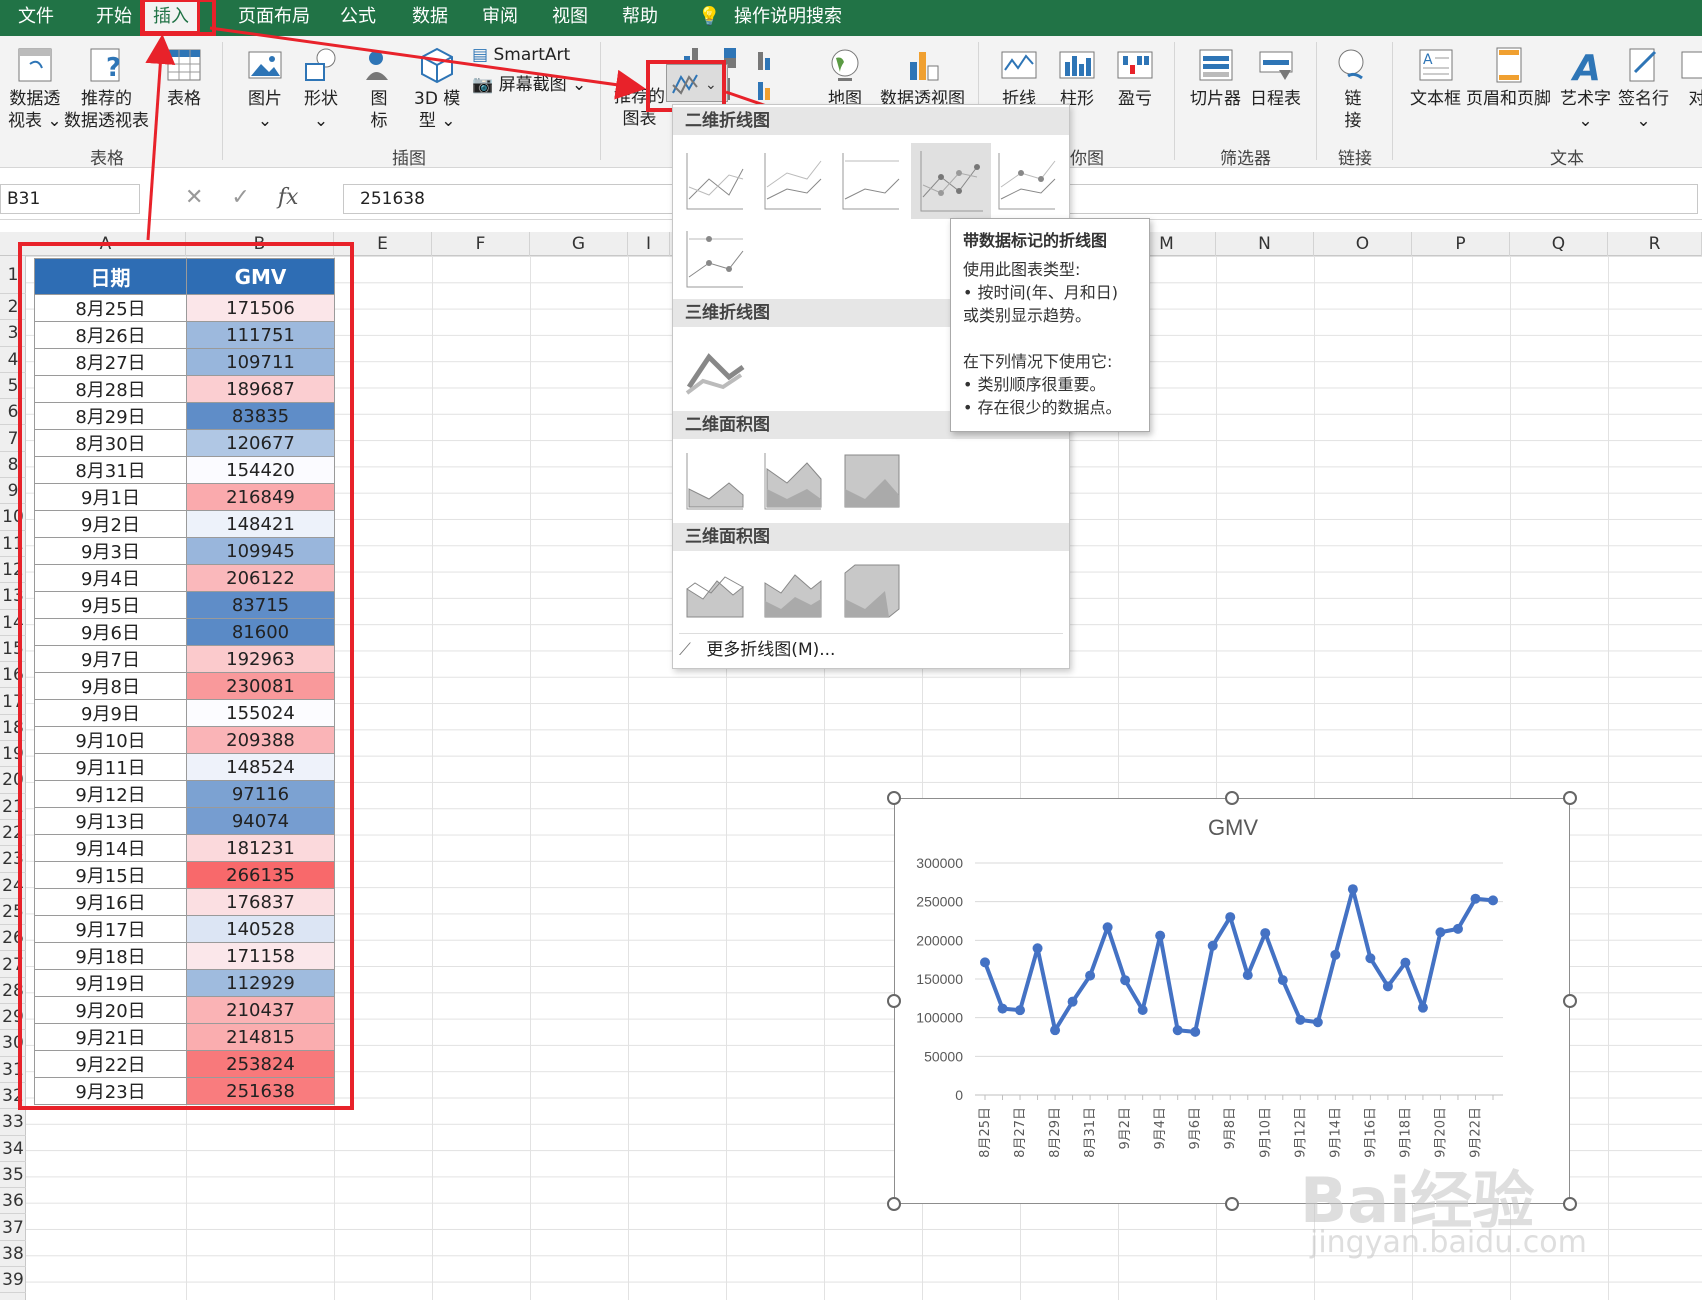 This screenshot has height=1300, width=1702. I want to click on row-header: 34, so click(13, 1149).